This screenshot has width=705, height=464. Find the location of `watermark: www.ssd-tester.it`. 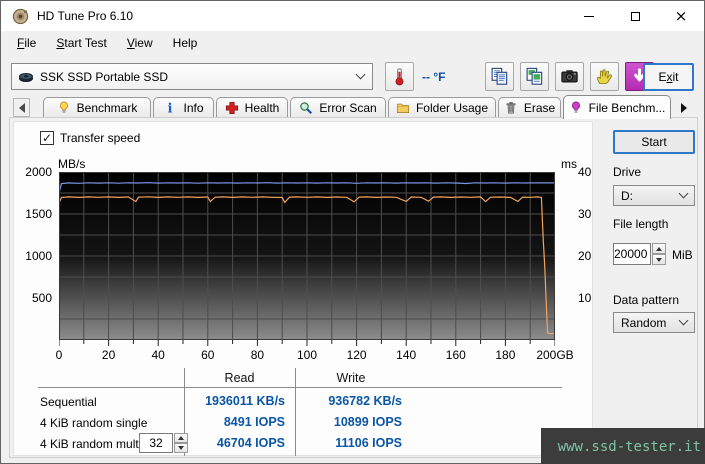

watermark: www.ssd-tester.it is located at coordinates (623, 446).